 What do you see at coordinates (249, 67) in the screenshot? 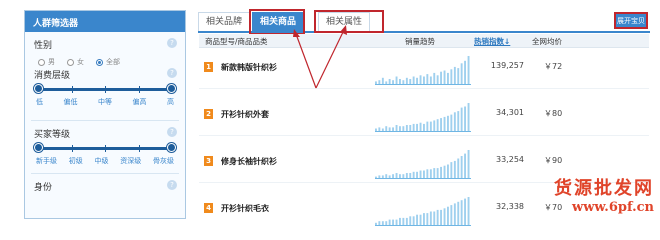
I see `product-name: 新款韩版针织衫` at bounding box center [249, 67].